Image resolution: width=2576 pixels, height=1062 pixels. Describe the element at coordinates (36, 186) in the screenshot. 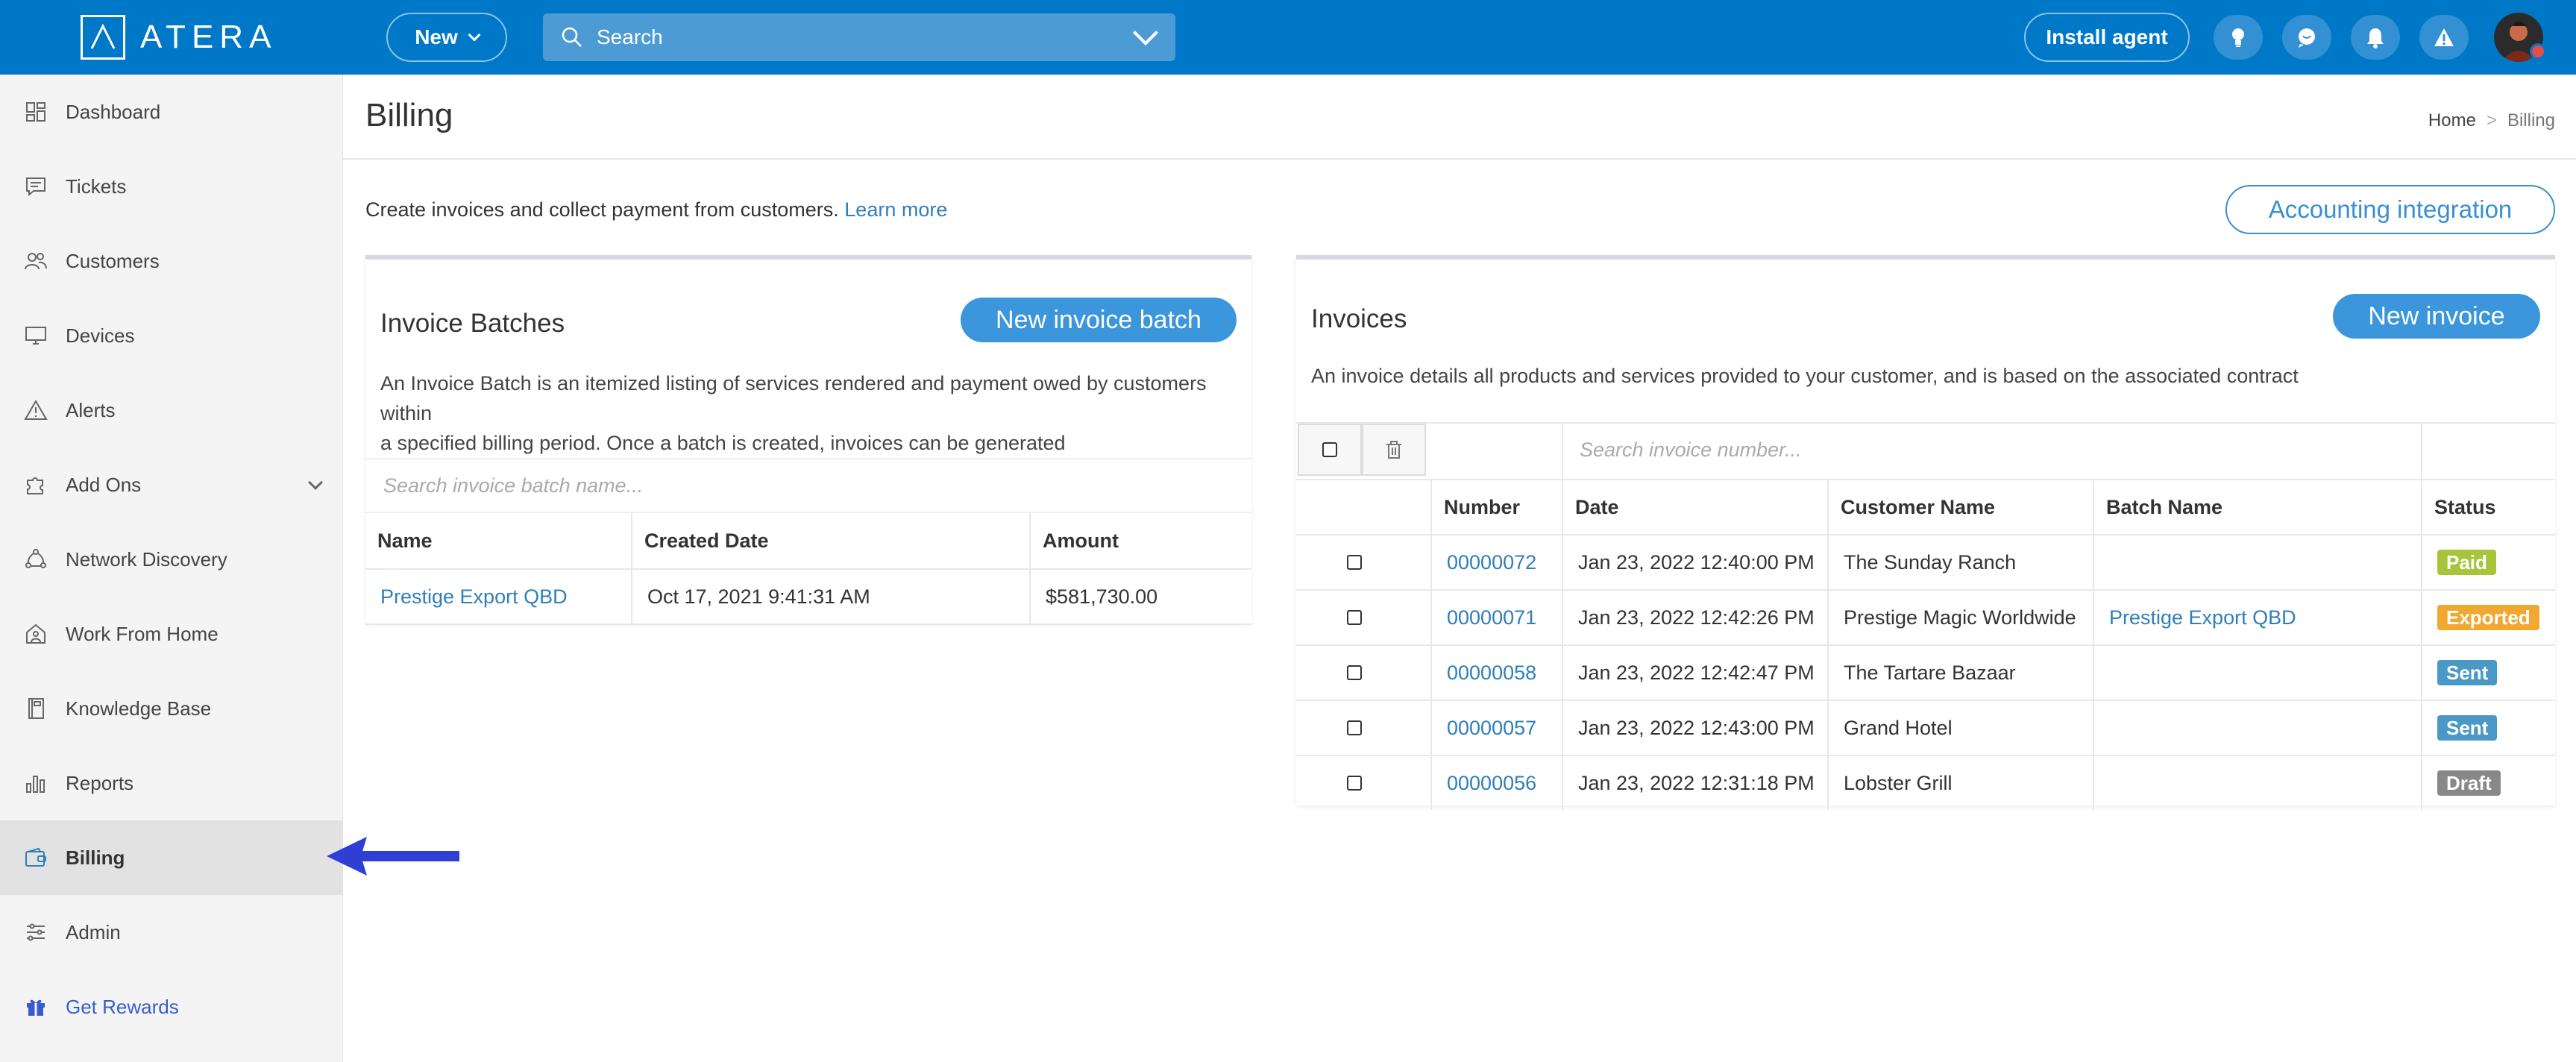

I see `tickets-icon` at that location.